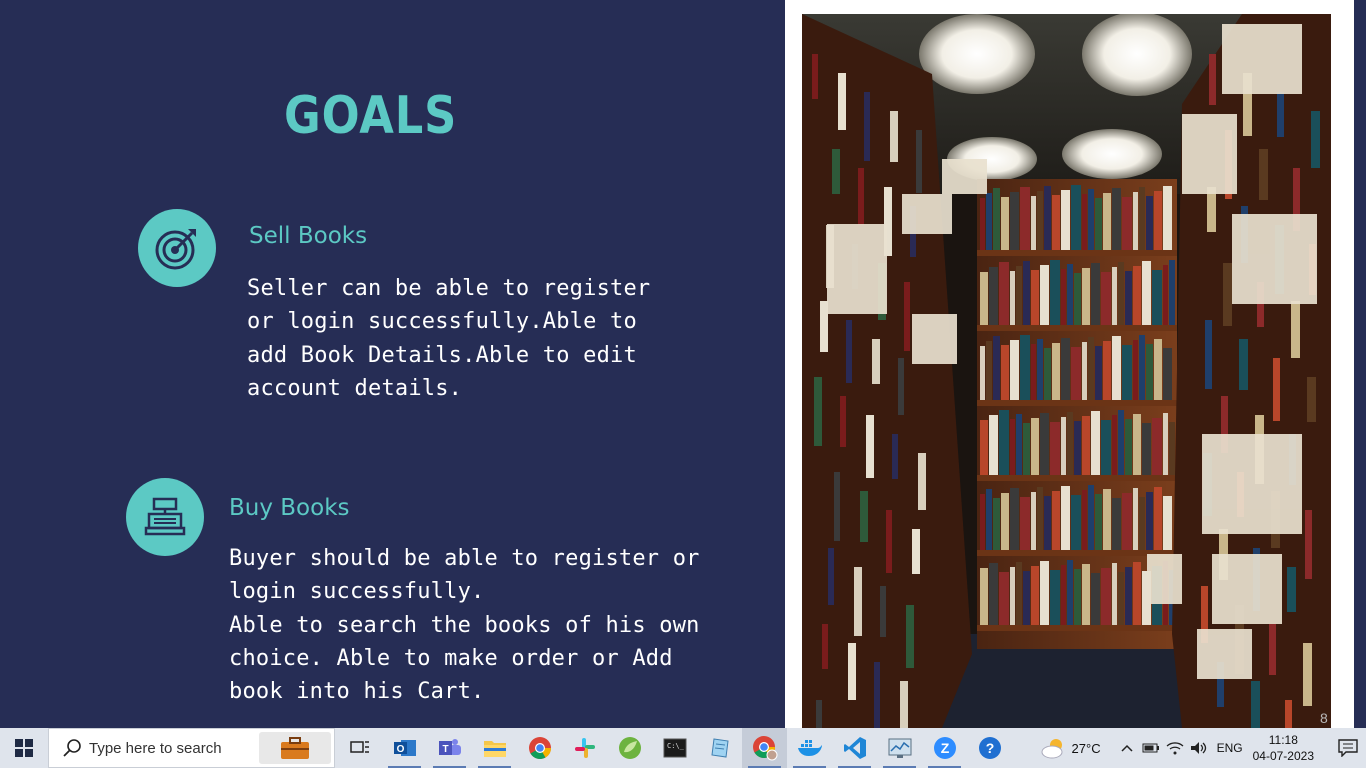 This screenshot has width=1366, height=768. Describe the element at coordinates (1199, 748) in the screenshot. I see `volume-icon` at that location.